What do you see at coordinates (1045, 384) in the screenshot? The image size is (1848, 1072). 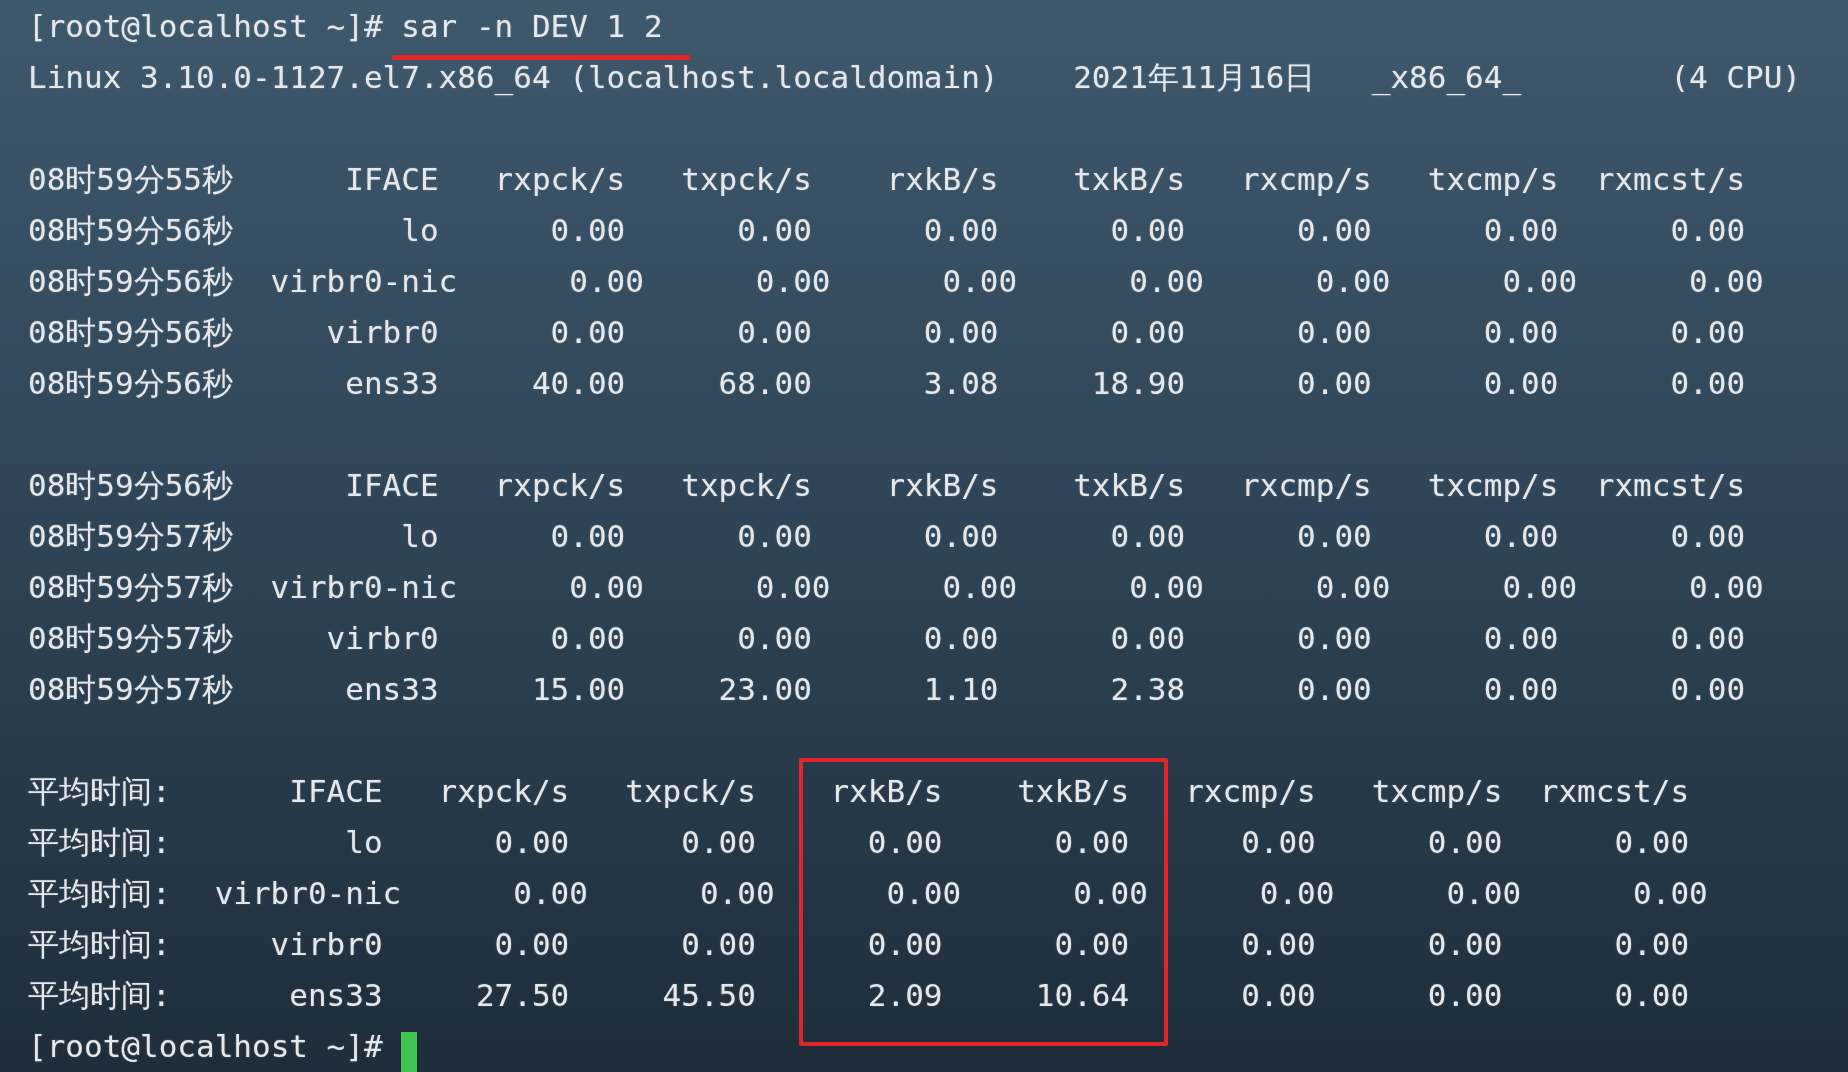 I see `row-values: ens33 40.00 68.00 3.08 18.90 0.00 0.00 0.00` at bounding box center [1045, 384].